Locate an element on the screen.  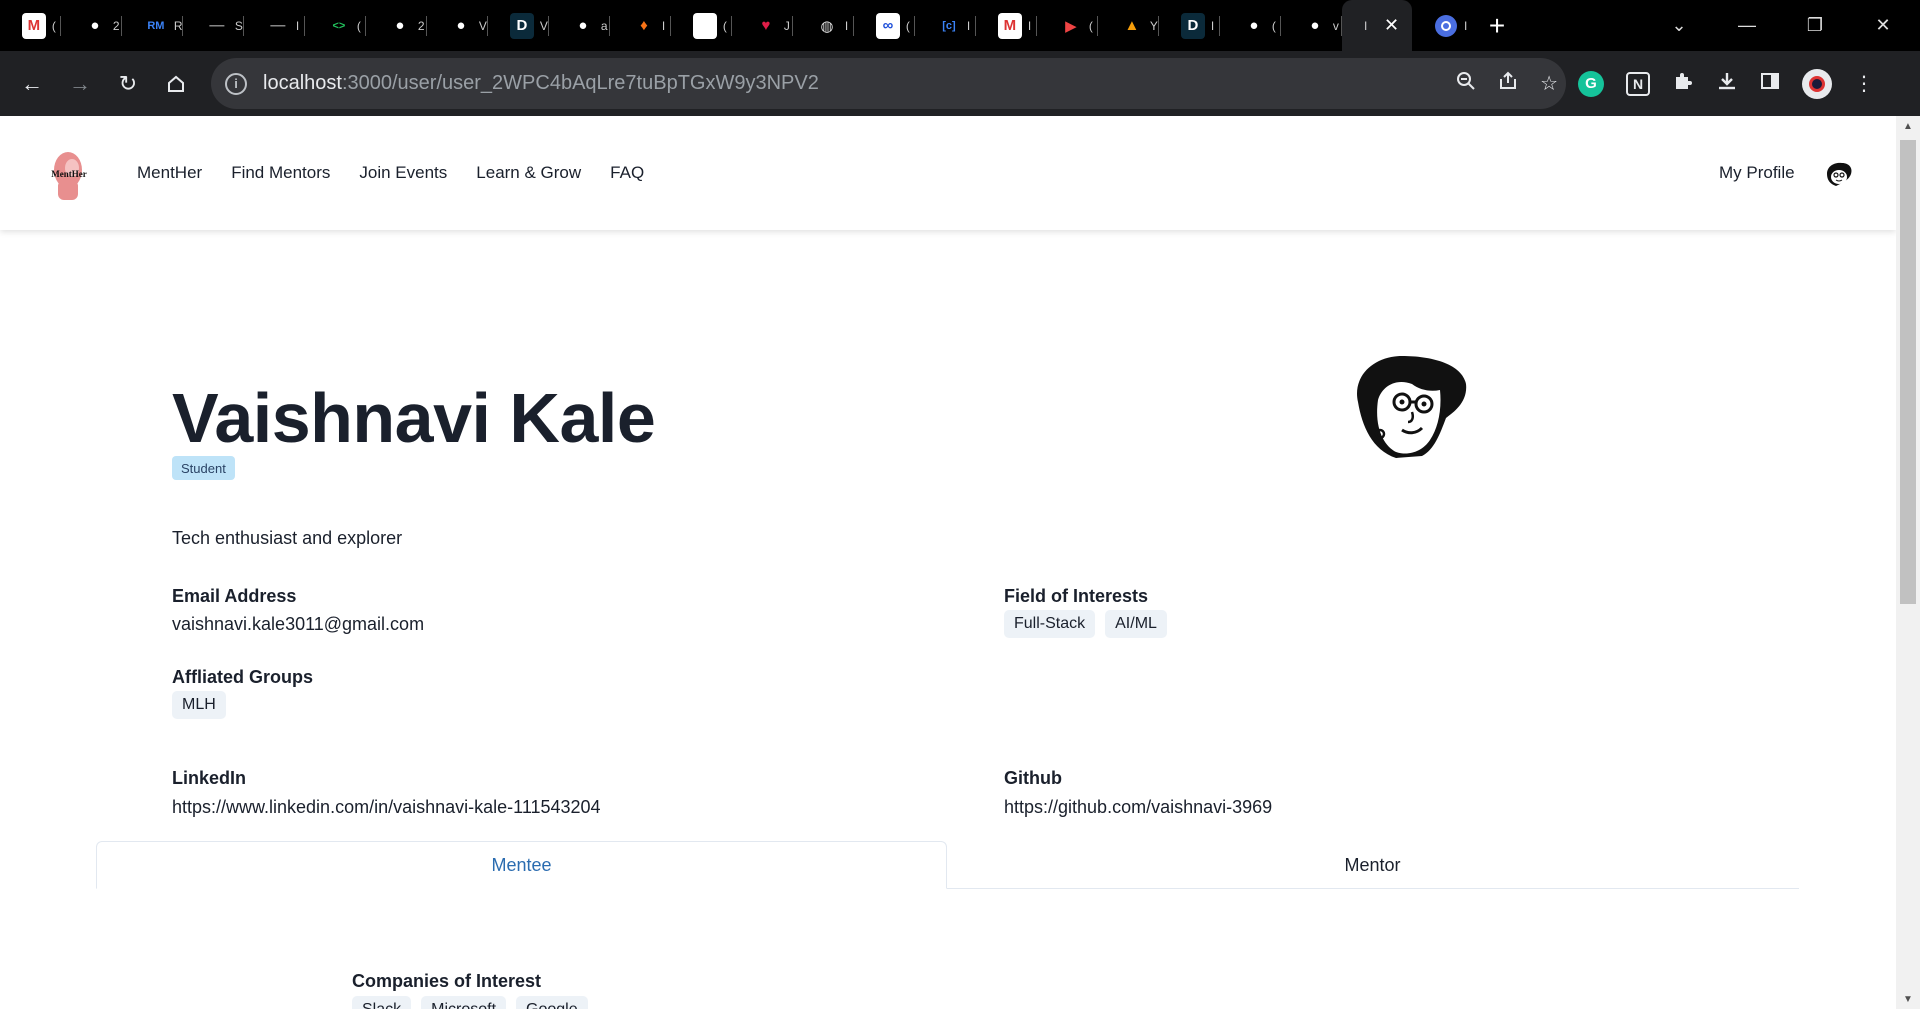
tab-mentee: Mentee is located at coordinates (521, 865).